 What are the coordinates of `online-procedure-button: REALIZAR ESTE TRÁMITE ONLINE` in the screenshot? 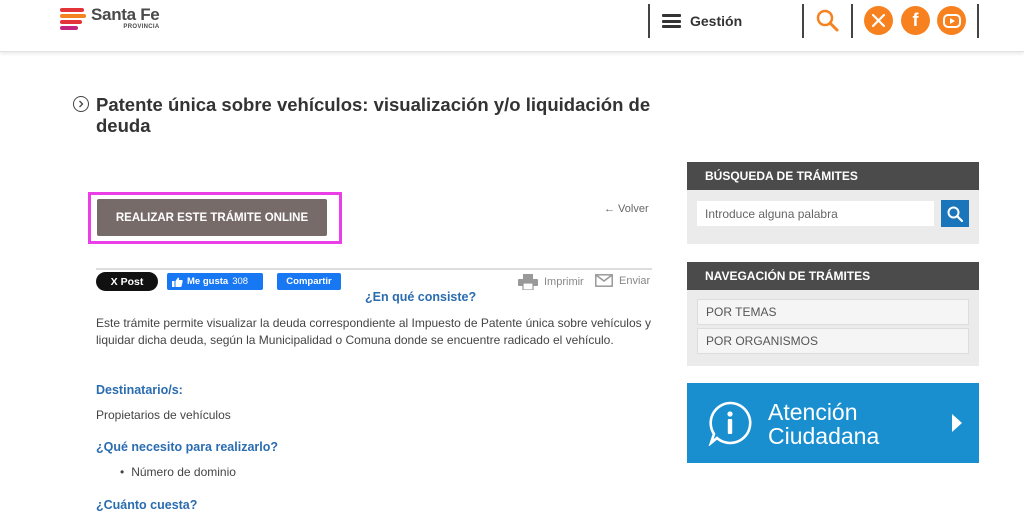 It's located at (212, 217).